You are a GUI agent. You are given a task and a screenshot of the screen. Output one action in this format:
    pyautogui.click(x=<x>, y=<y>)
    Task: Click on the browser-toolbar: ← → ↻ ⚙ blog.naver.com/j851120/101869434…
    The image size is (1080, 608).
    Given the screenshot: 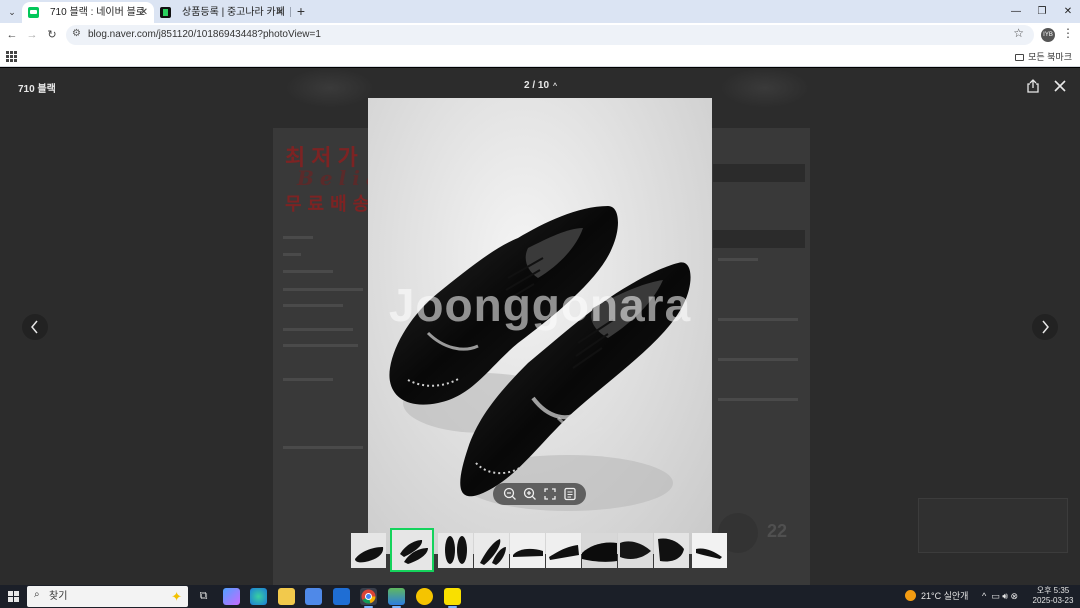 What is the action you would take?
    pyautogui.click(x=540, y=35)
    